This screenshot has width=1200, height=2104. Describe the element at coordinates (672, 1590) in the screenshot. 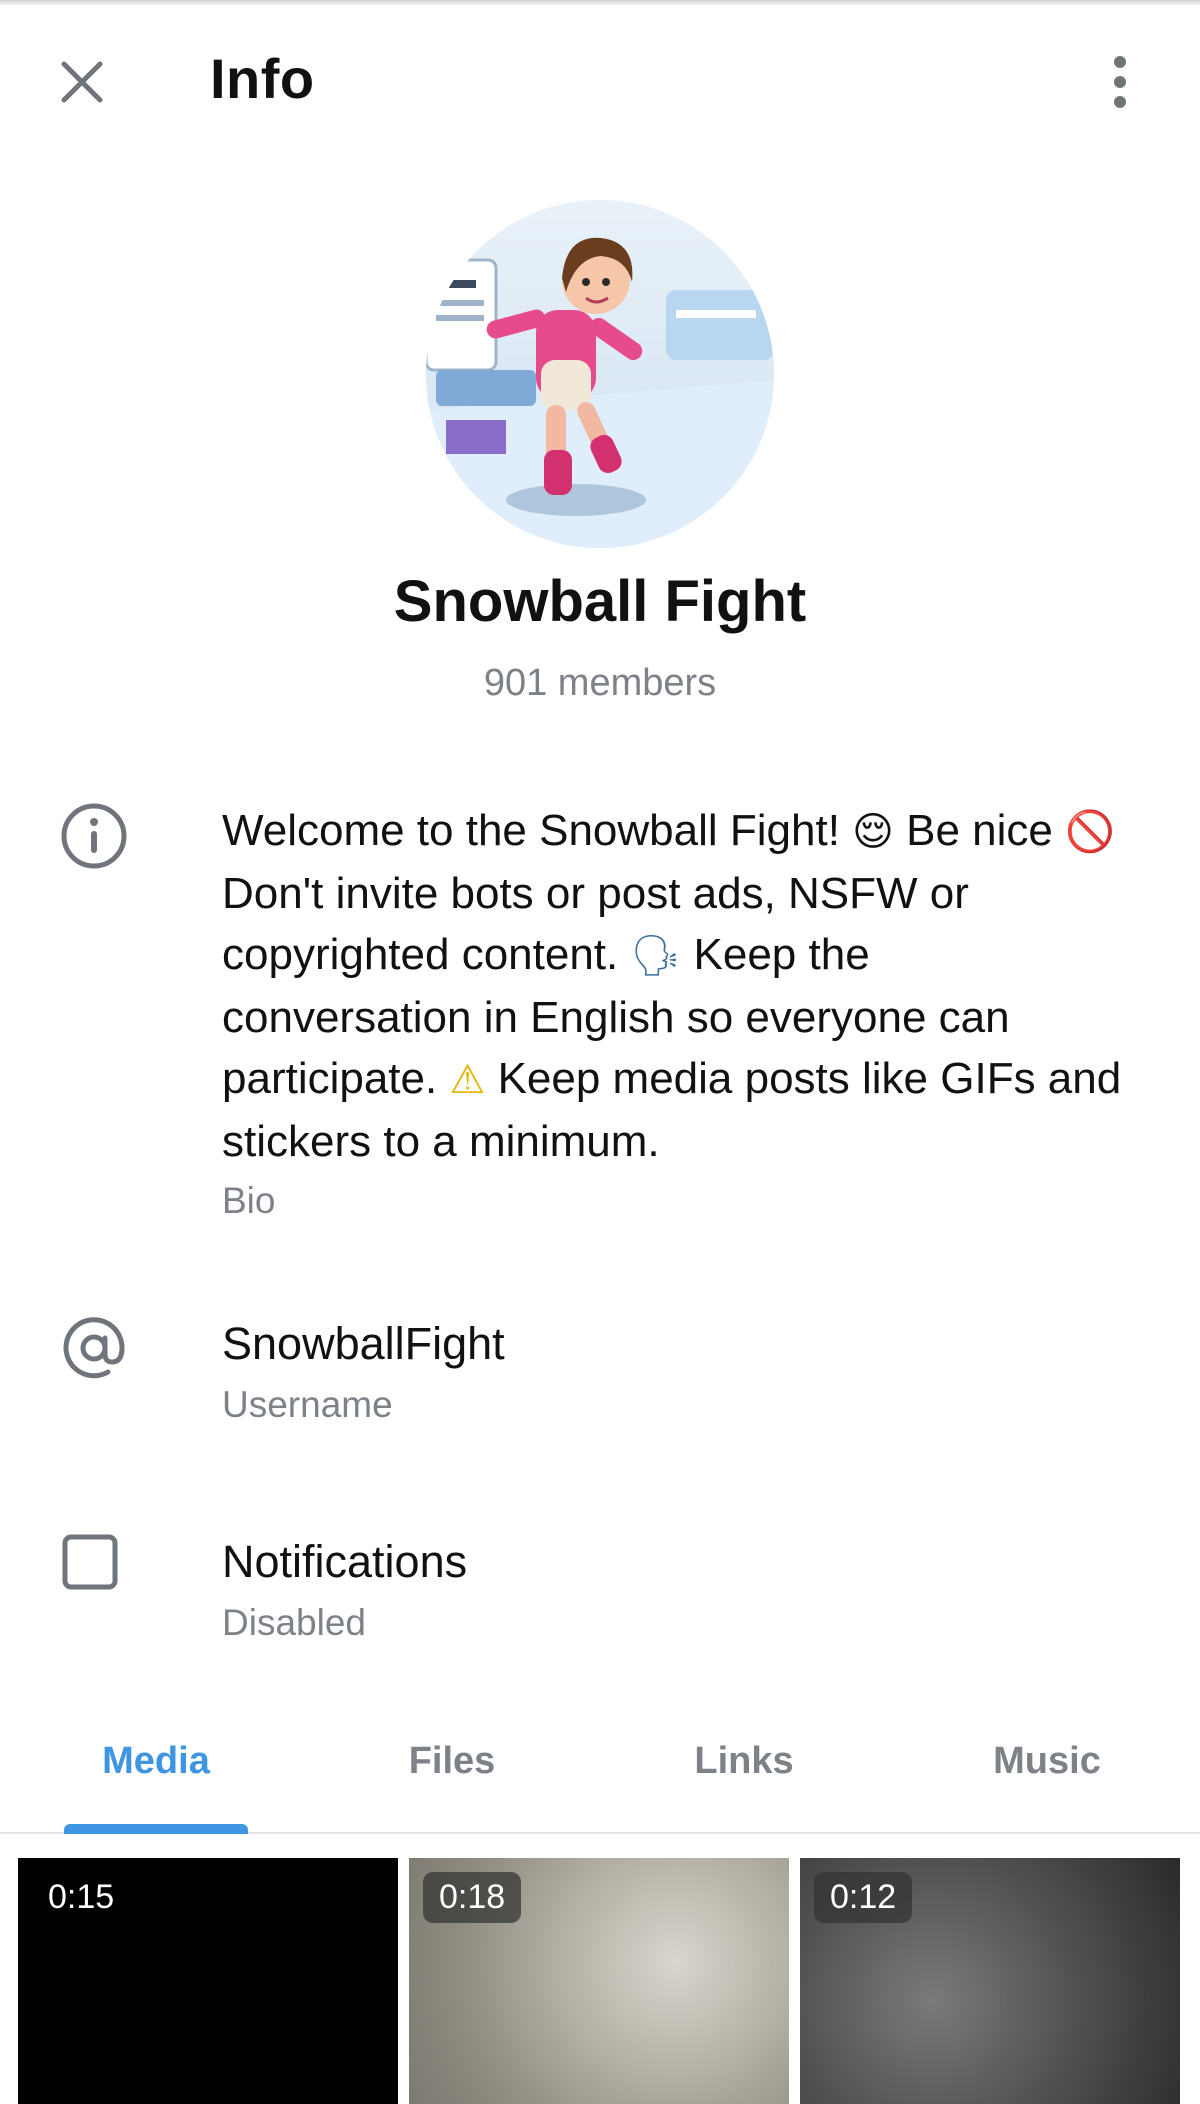

I see `notifications-row: Notifications Disabled` at that location.